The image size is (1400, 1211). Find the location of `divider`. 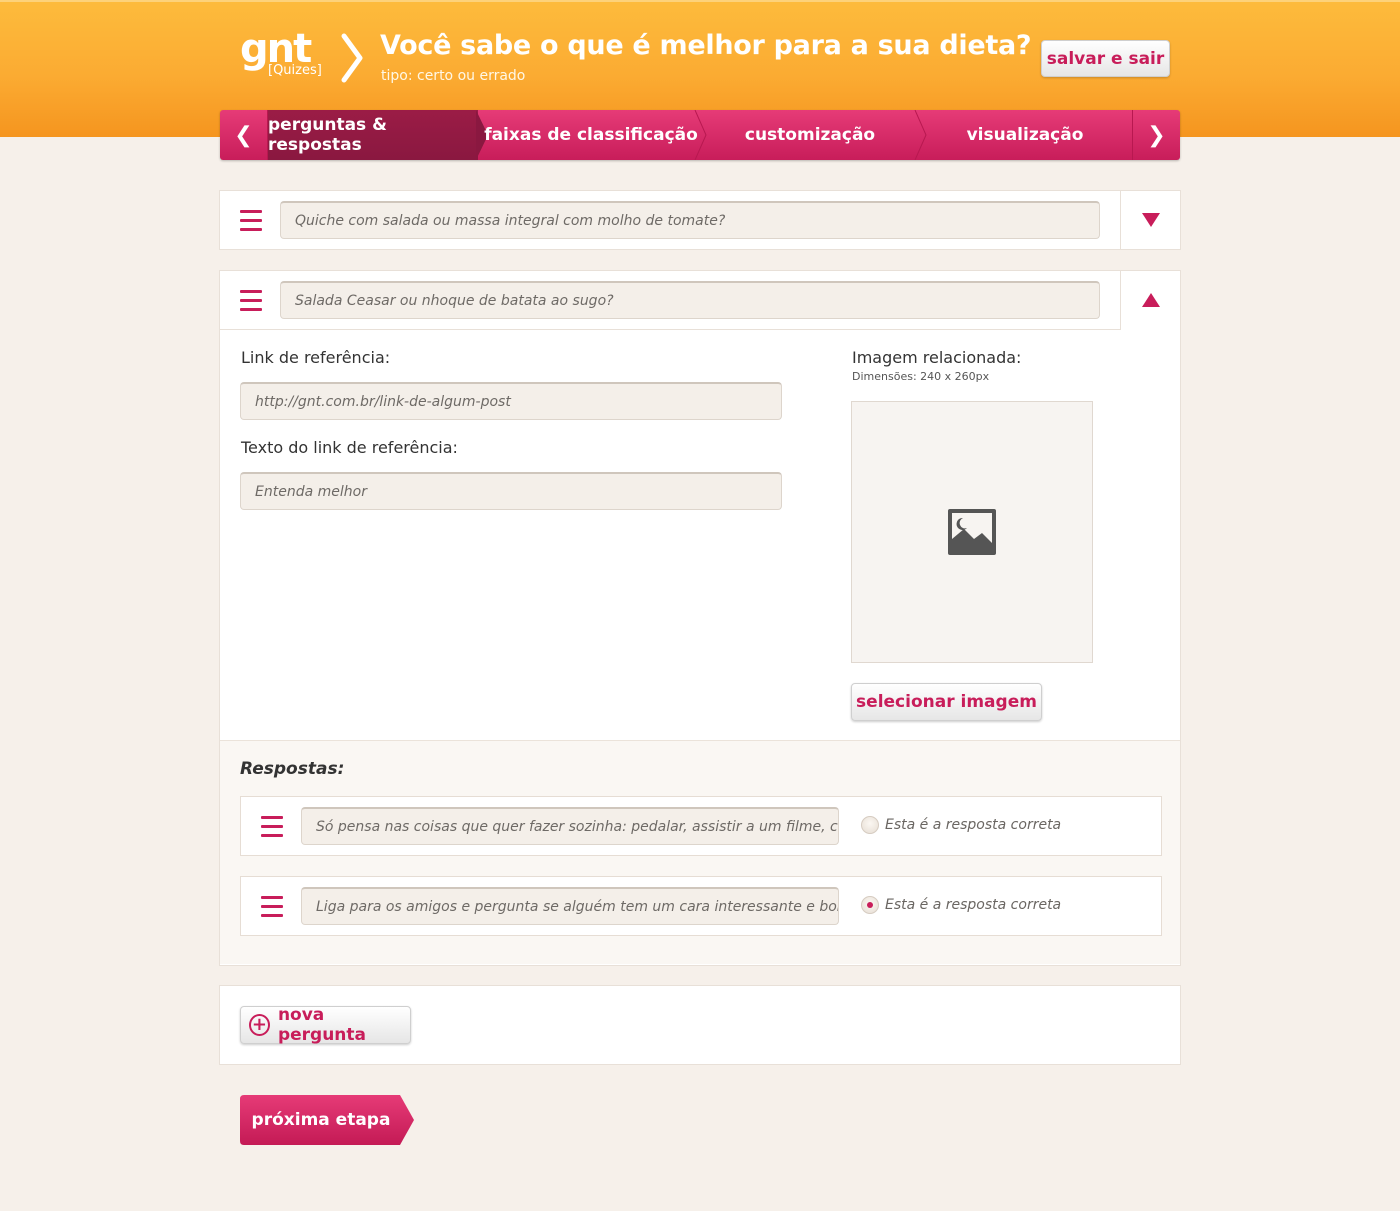

divider is located at coordinates (670, 329).